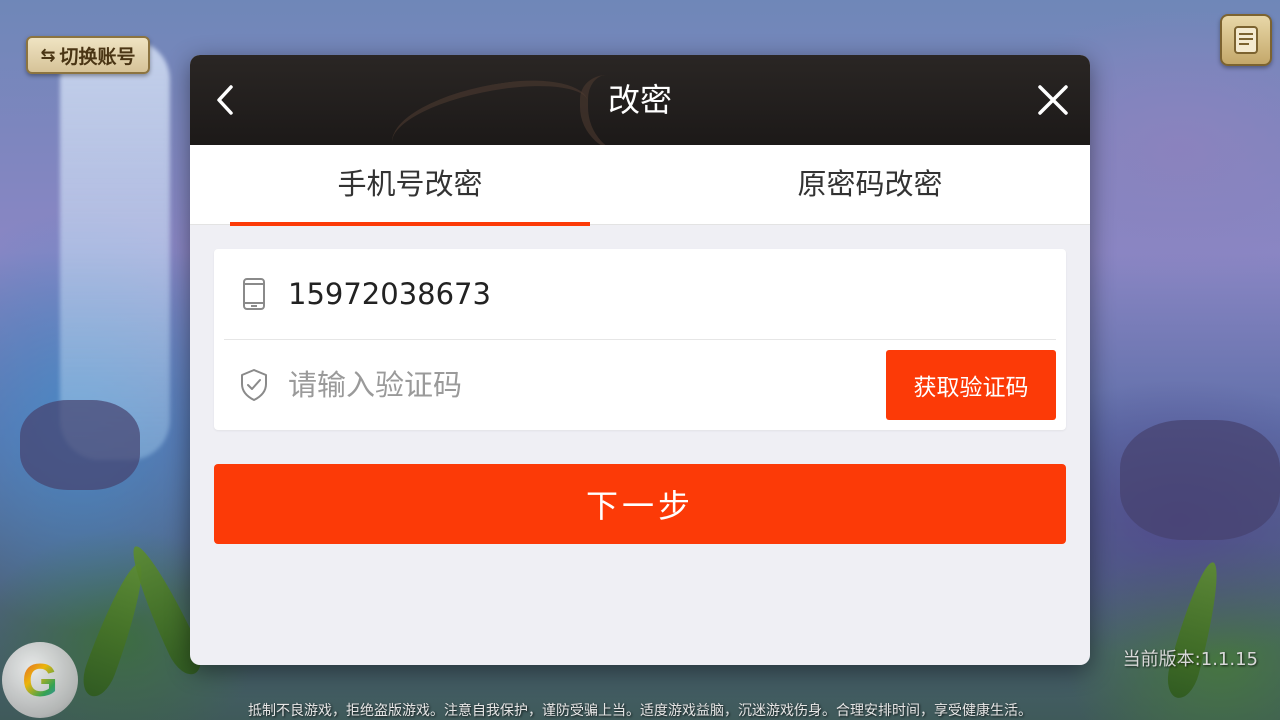 The image size is (1280, 720). What do you see at coordinates (410, 224) in the screenshot?
I see `active-tab-indicator` at bounding box center [410, 224].